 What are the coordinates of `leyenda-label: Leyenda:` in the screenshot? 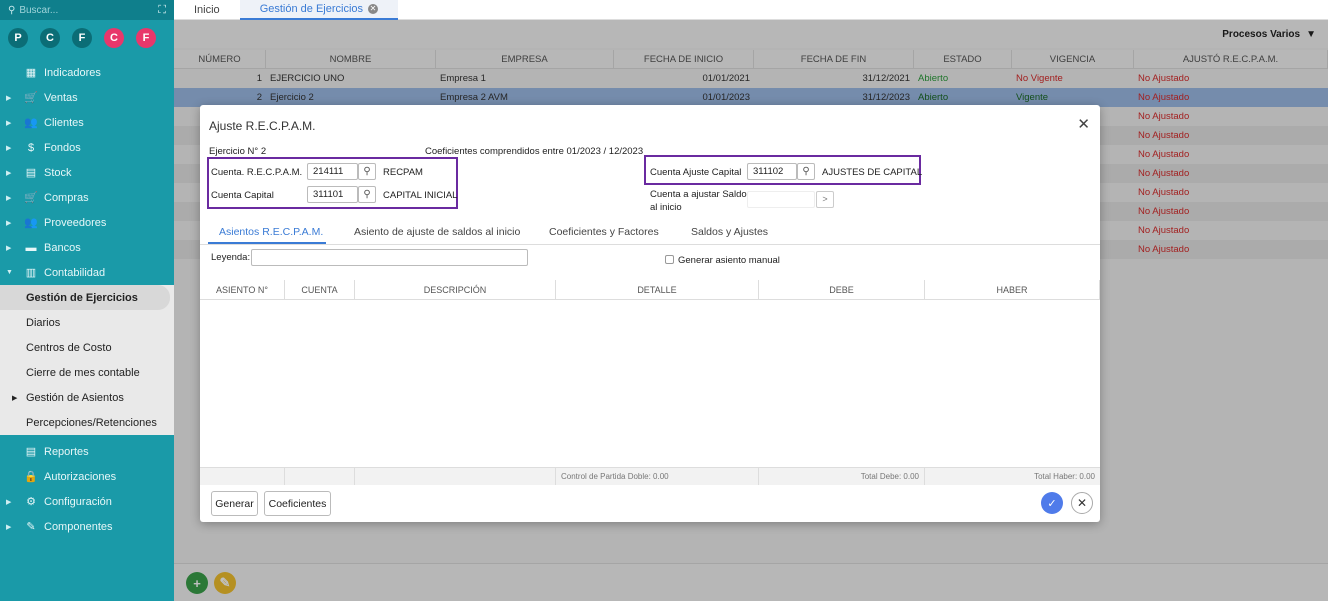 It's located at (231, 257).